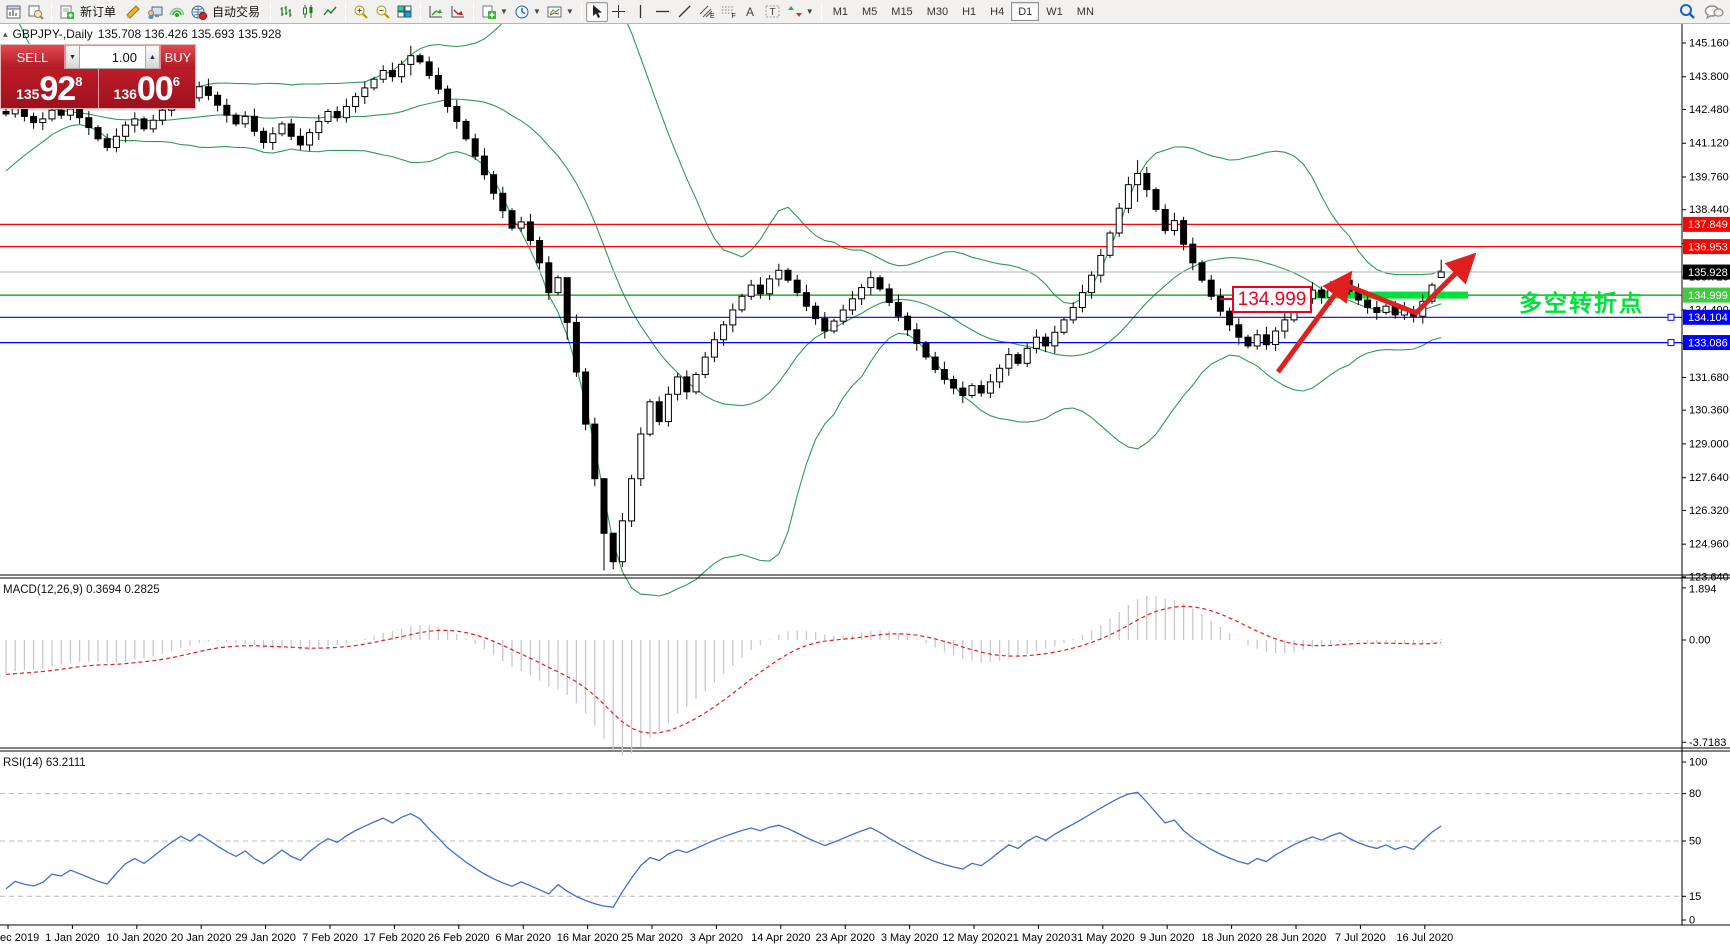 This screenshot has width=1730, height=947. I want to click on turning-point-annotation: 多空转折点, so click(1581, 301).